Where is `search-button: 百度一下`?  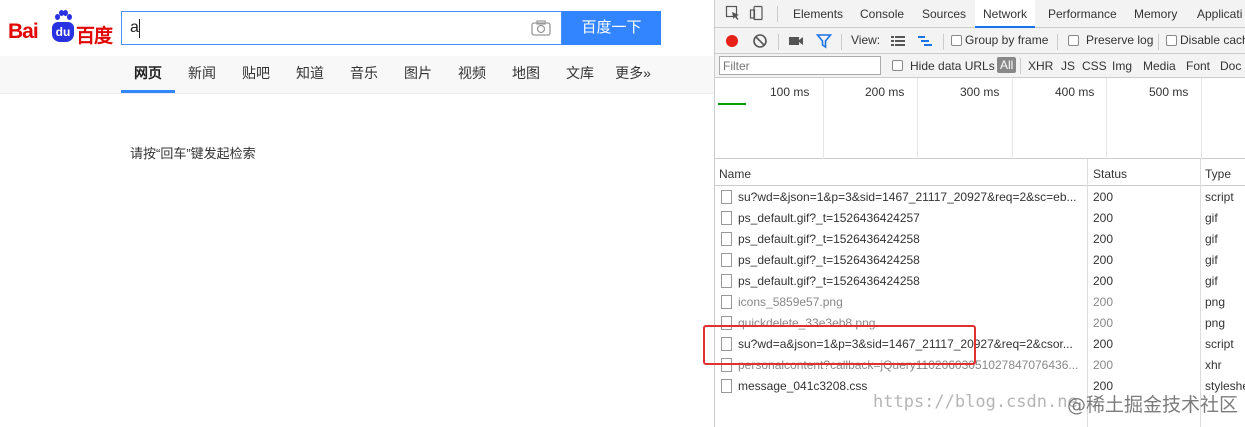
search-button: 百度一下 is located at coordinates (611, 28).